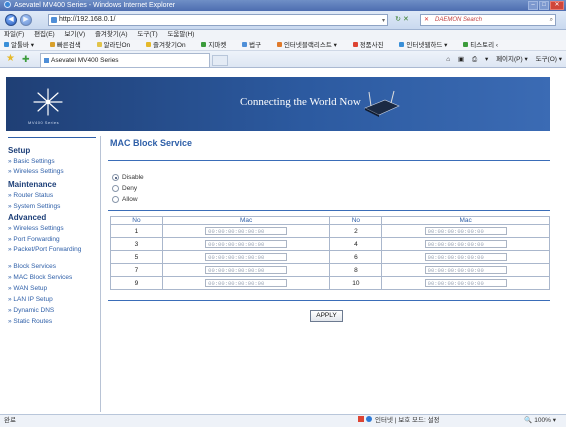 The height and width of the screenshot is (427, 566). Describe the element at coordinates (130, 199) in the screenshot. I see `radio-allow-label: Allow` at that location.